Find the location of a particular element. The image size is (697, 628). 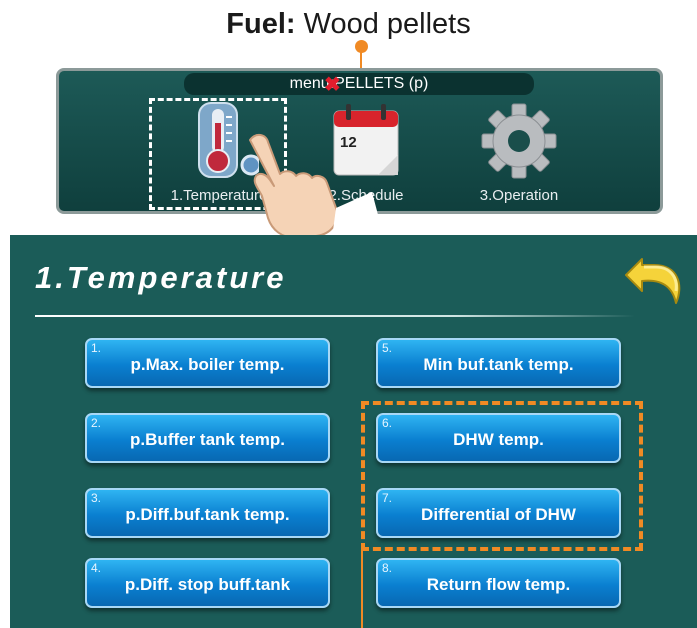

page-title: 1.Temperature is located at coordinates (161, 277).